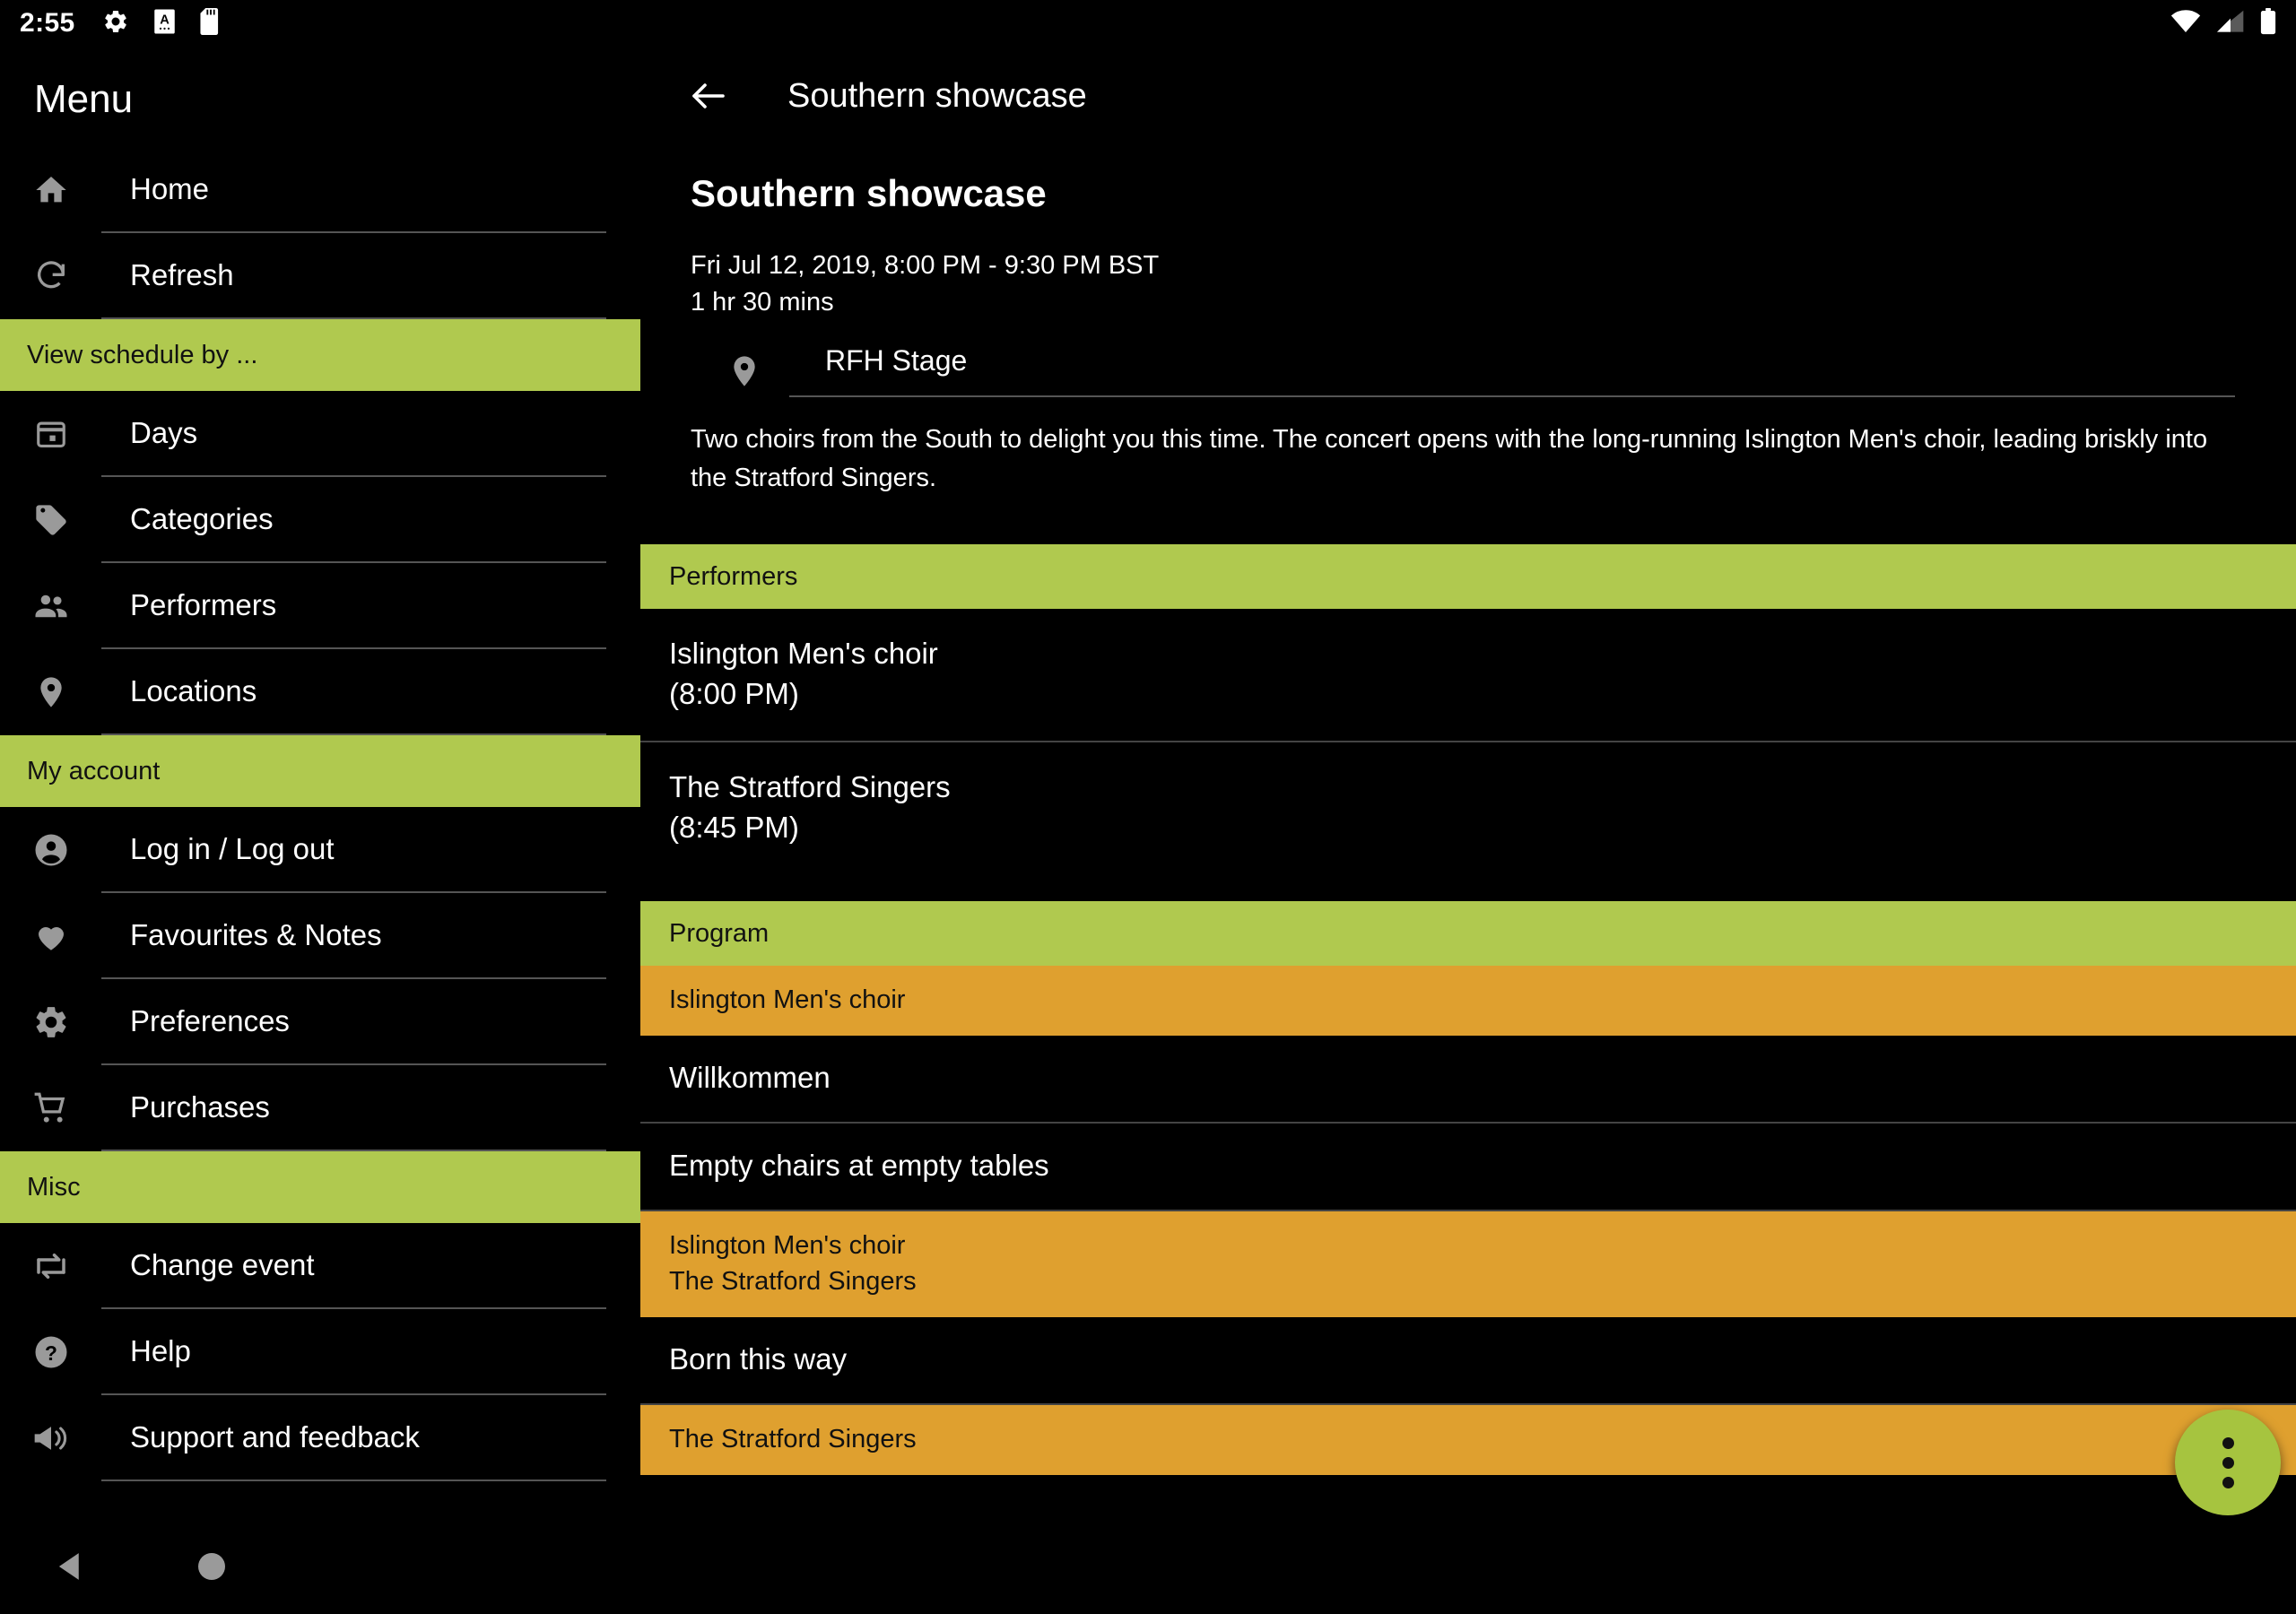 This screenshot has height=1614, width=2296. What do you see at coordinates (50, 850) in the screenshot?
I see `account-circle-icon` at bounding box center [50, 850].